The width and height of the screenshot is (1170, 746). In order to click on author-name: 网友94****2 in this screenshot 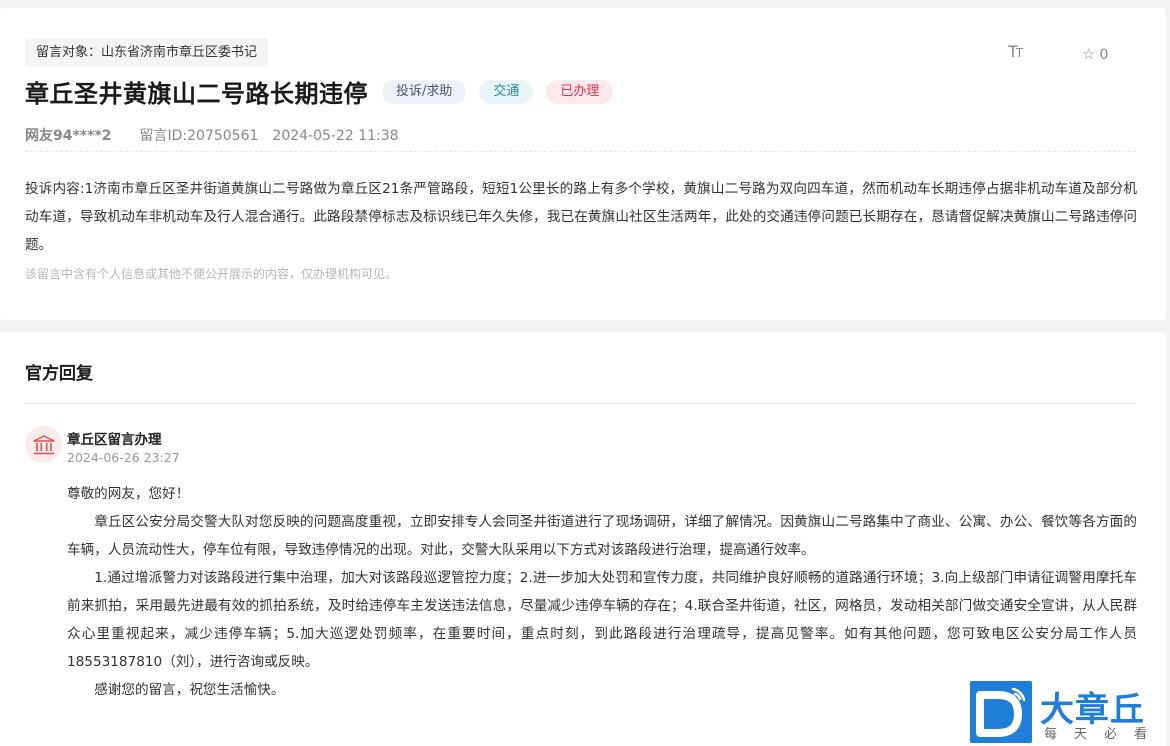, I will do `click(68, 136)`.